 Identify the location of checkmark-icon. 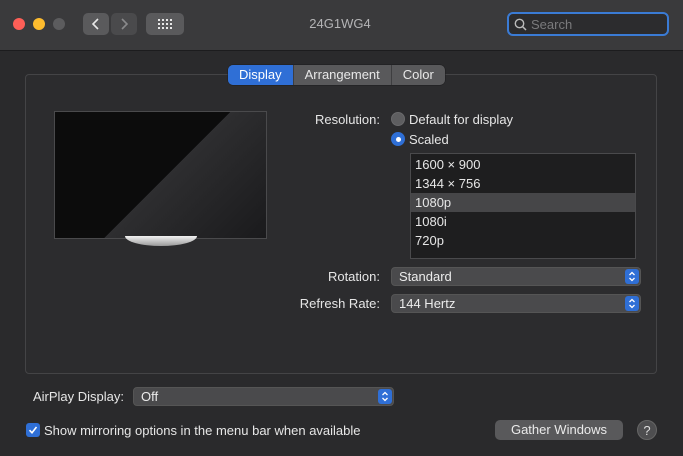
(33, 430).